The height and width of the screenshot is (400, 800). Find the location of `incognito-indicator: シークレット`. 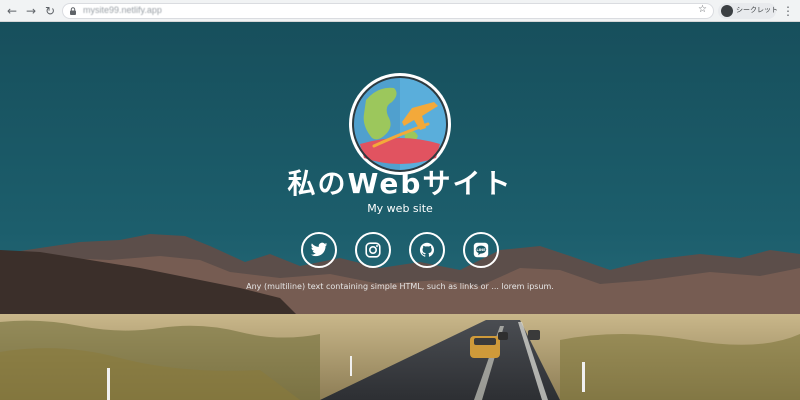

incognito-indicator: シークレット is located at coordinates (748, 11).